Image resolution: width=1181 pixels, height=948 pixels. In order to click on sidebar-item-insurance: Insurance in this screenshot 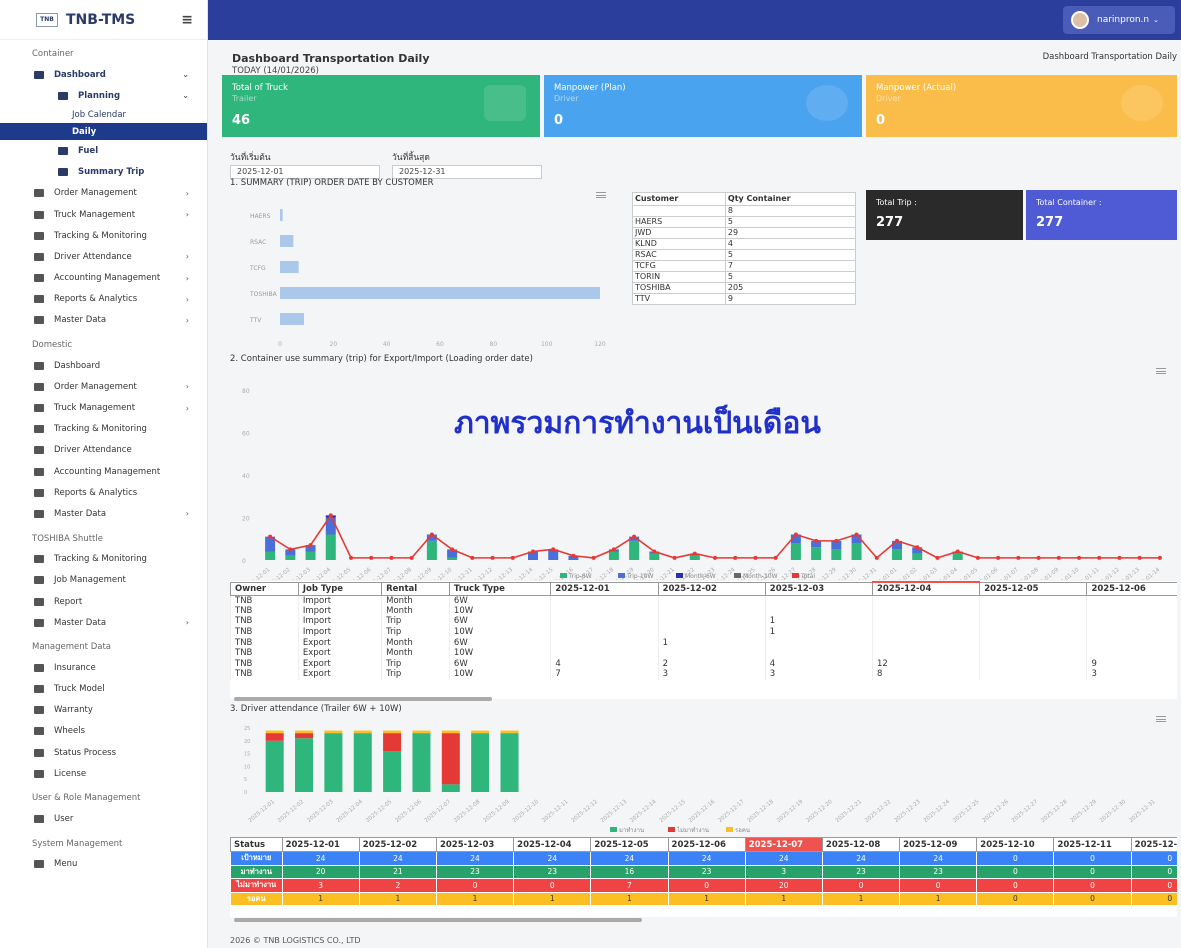, I will do `click(103, 667)`.